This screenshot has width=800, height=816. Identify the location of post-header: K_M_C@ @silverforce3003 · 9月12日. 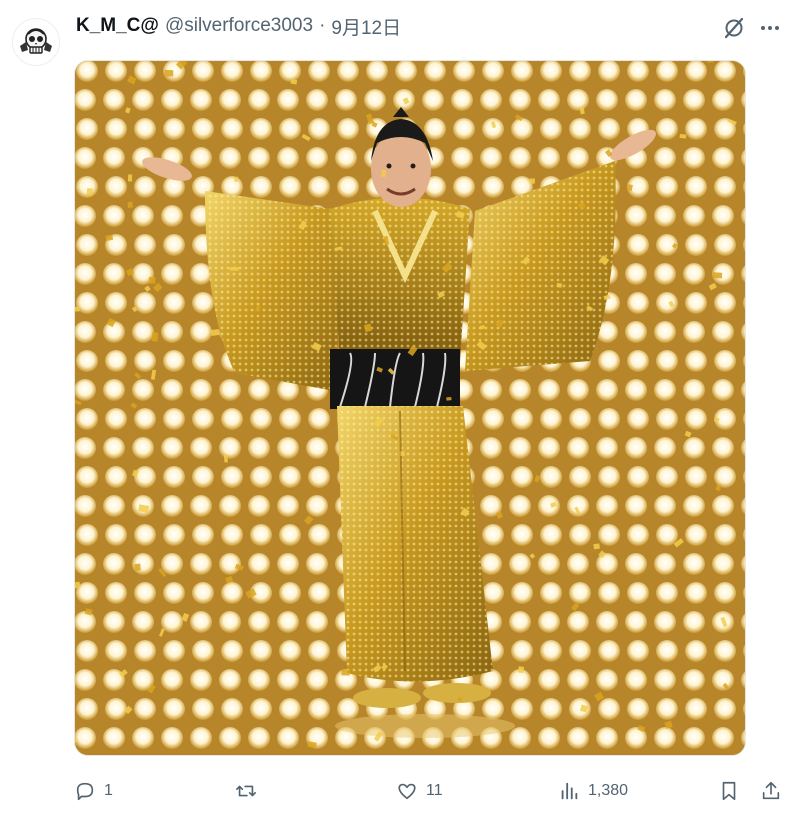
(238, 26).